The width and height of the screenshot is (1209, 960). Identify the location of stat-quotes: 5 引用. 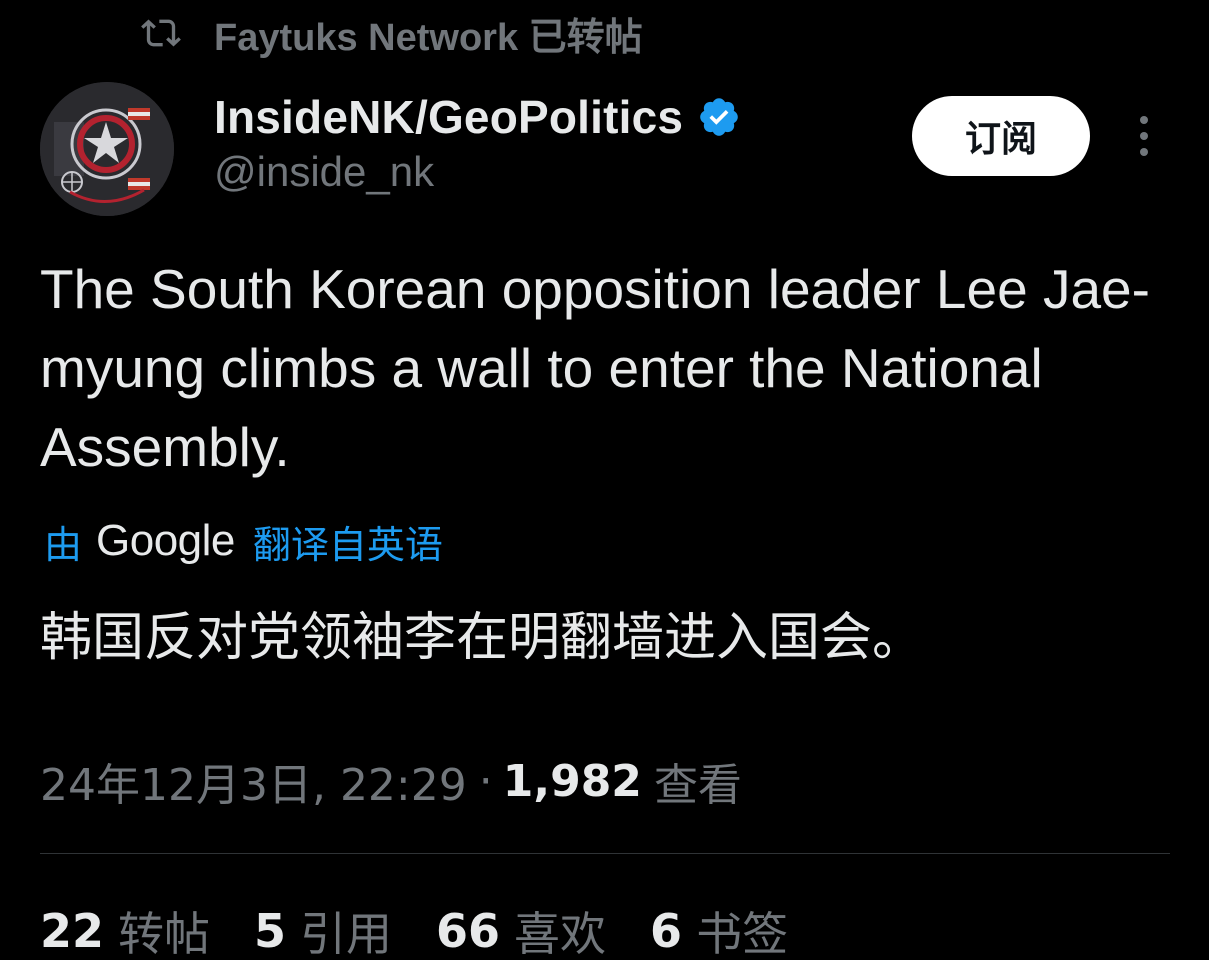
(323, 929).